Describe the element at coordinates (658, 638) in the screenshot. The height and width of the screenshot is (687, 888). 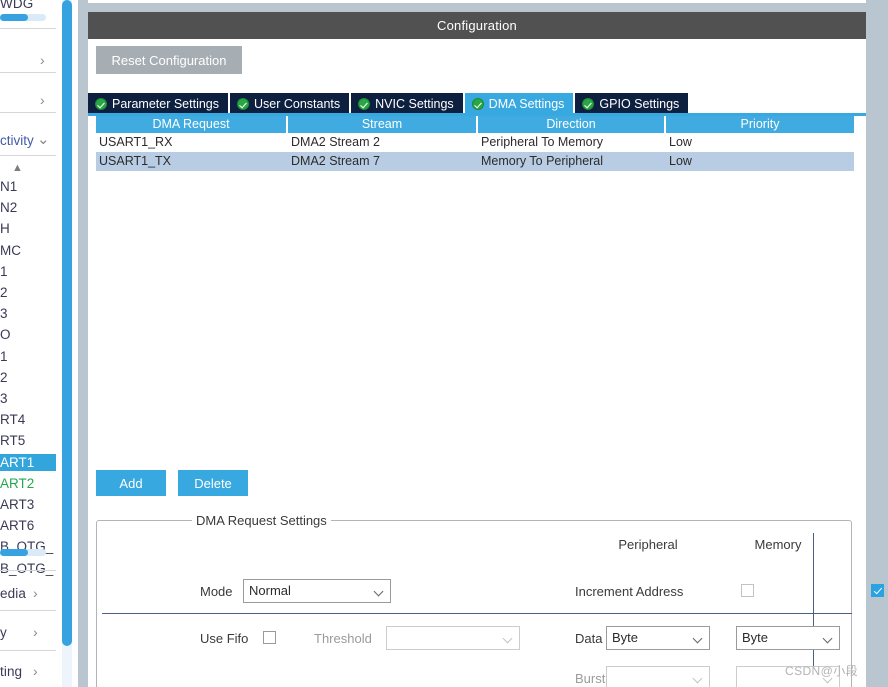
I see `data-width-peripheral-select: Byte` at that location.